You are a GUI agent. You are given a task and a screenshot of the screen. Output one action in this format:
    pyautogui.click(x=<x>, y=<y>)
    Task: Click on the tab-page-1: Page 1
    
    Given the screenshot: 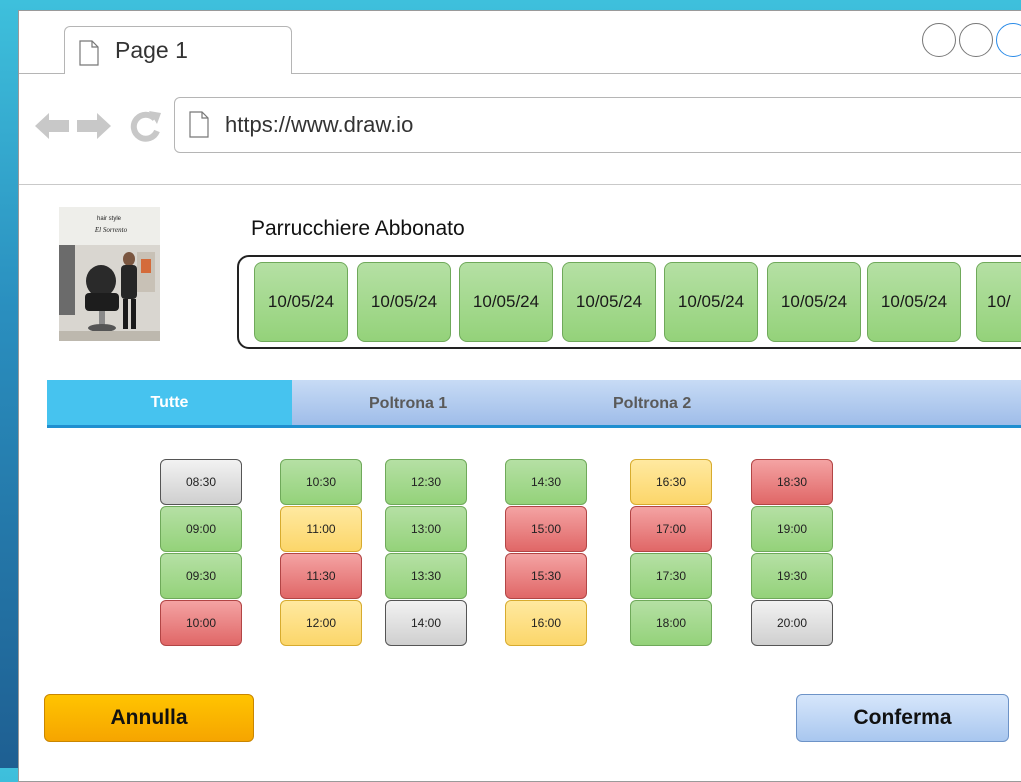 What is the action you would take?
    pyautogui.click(x=178, y=50)
    